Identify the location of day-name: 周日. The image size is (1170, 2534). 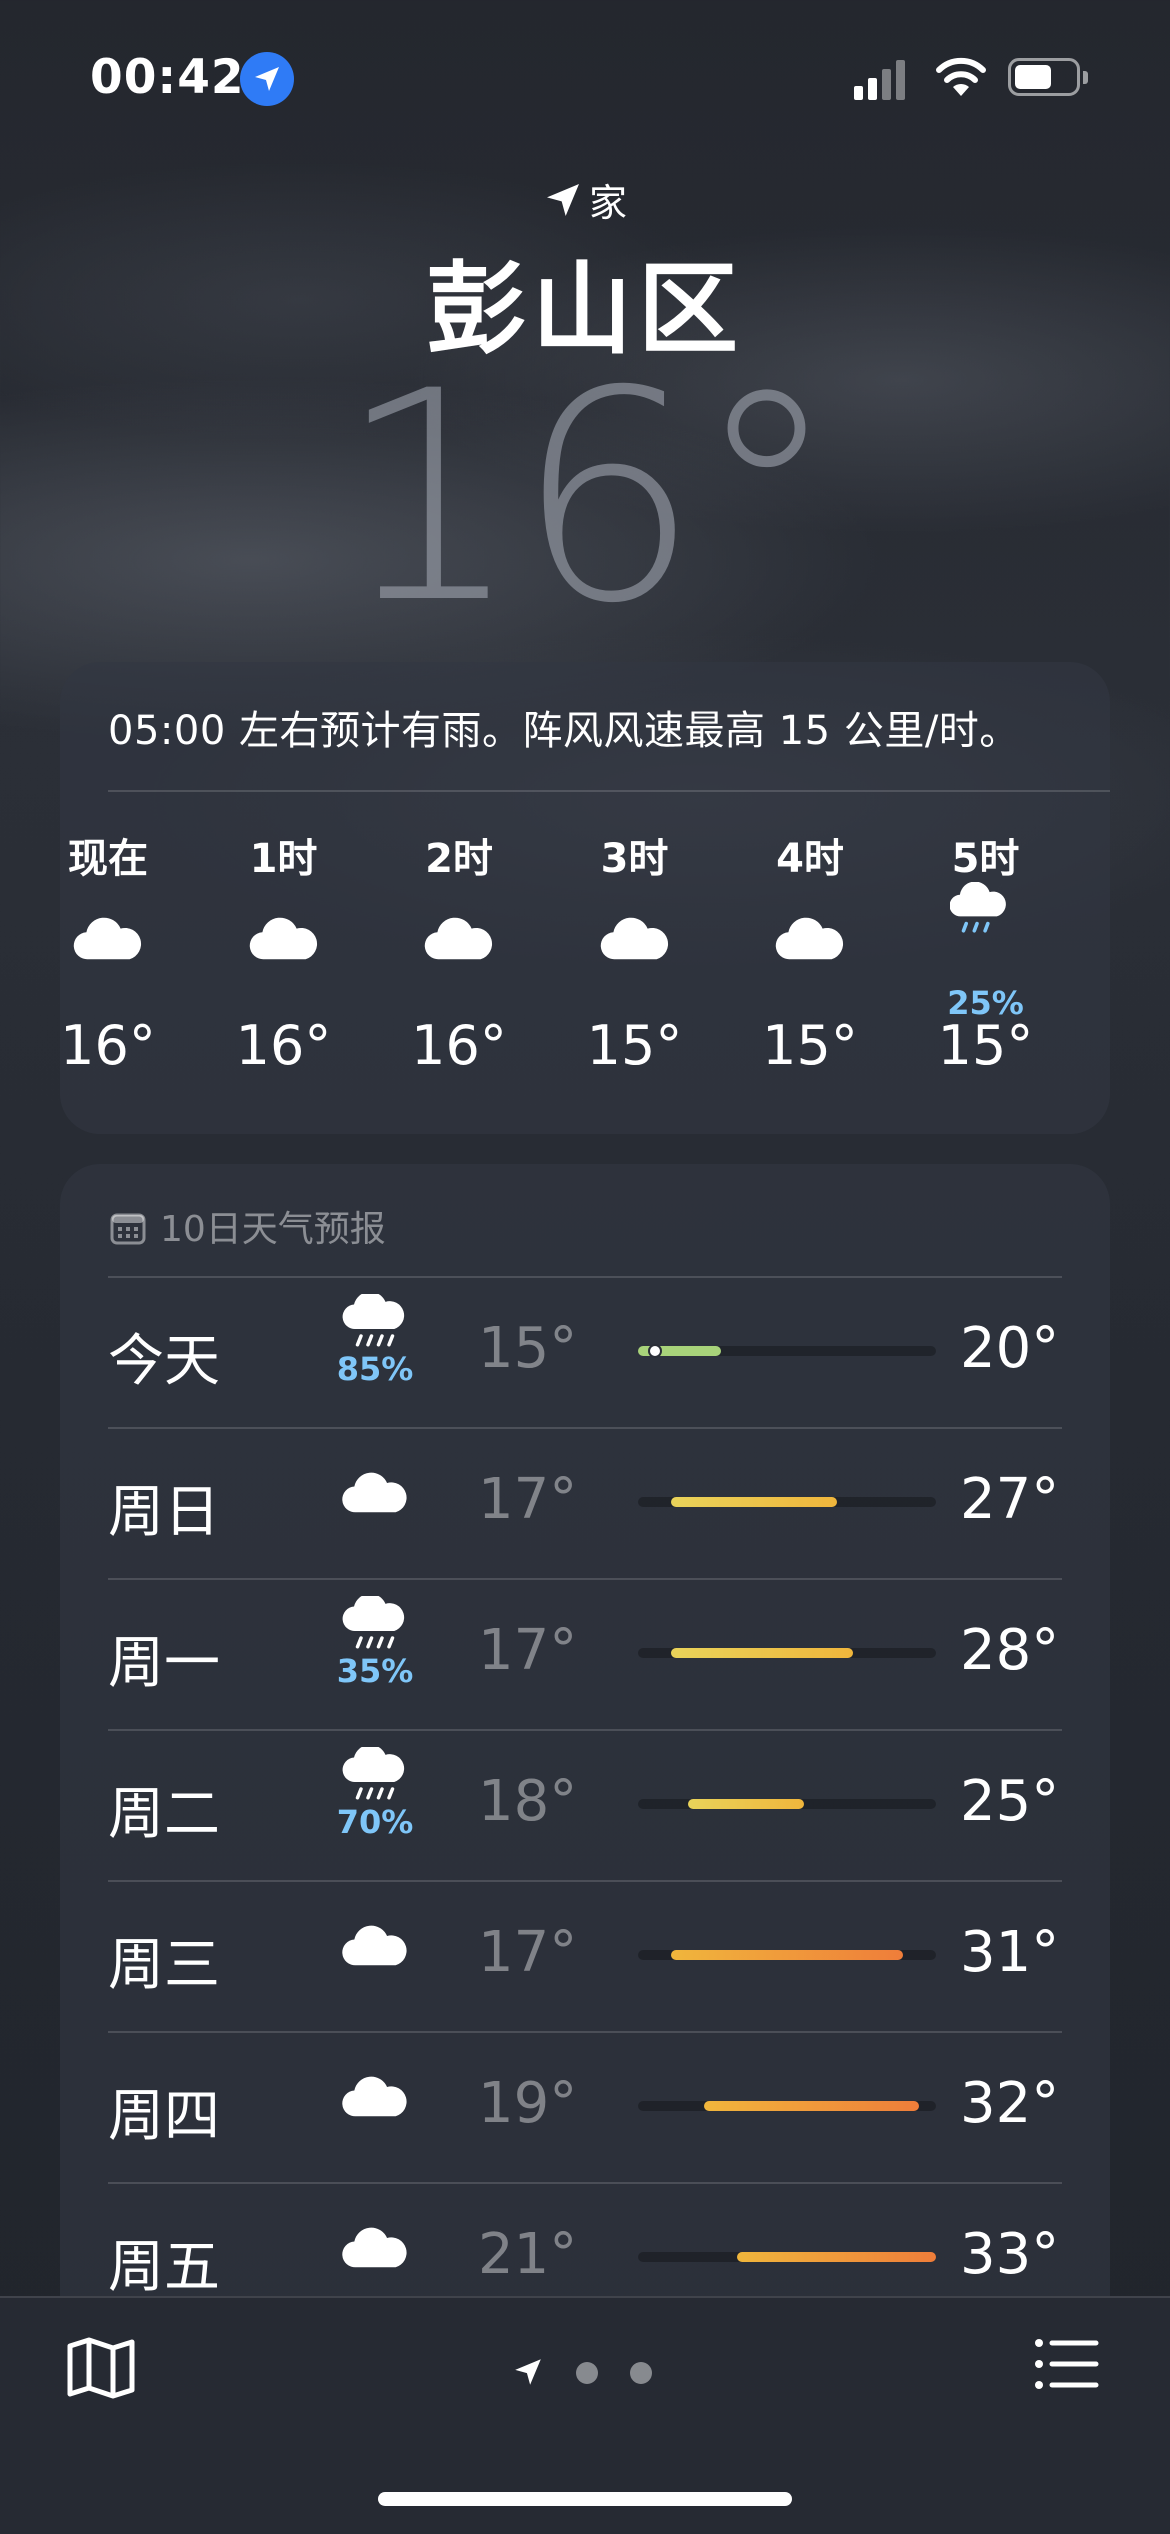
(164, 1512).